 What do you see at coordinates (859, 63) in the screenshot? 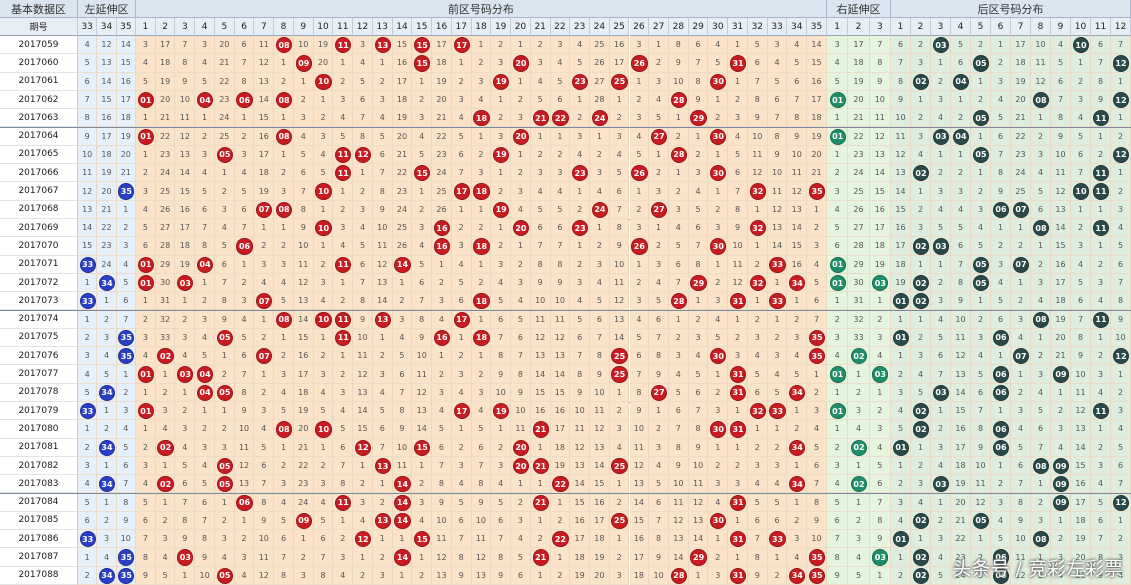
I see `cell-right: 18` at bounding box center [859, 63].